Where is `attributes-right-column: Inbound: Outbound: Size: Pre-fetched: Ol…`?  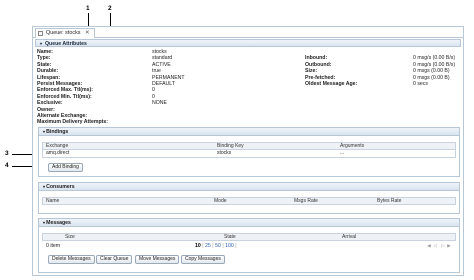
attributes-right-column: Inbound: Outbound: Size: Pre-fetched: Ol… is located at coordinates (331, 71).